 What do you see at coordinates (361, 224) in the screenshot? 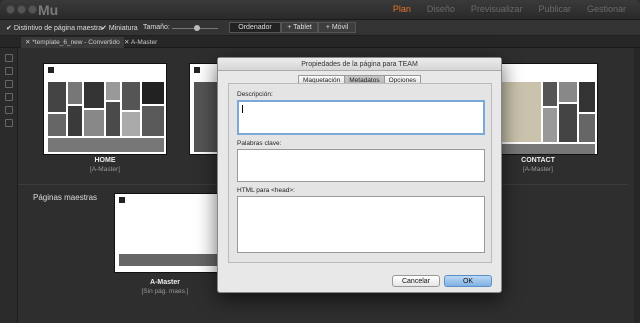
I see `head-html-field` at bounding box center [361, 224].